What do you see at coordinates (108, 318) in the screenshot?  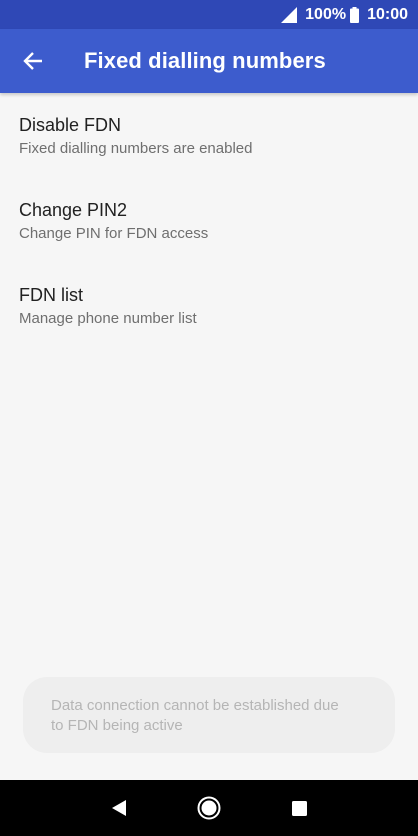 I see `menu-item-summary: Manage phone number list` at bounding box center [108, 318].